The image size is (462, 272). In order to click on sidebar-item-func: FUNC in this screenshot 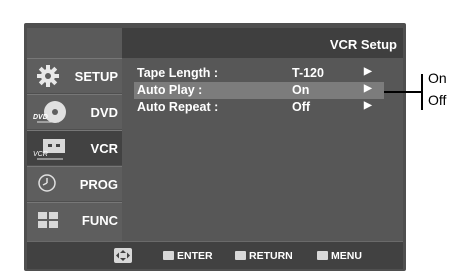, I will do `click(74, 221)`.